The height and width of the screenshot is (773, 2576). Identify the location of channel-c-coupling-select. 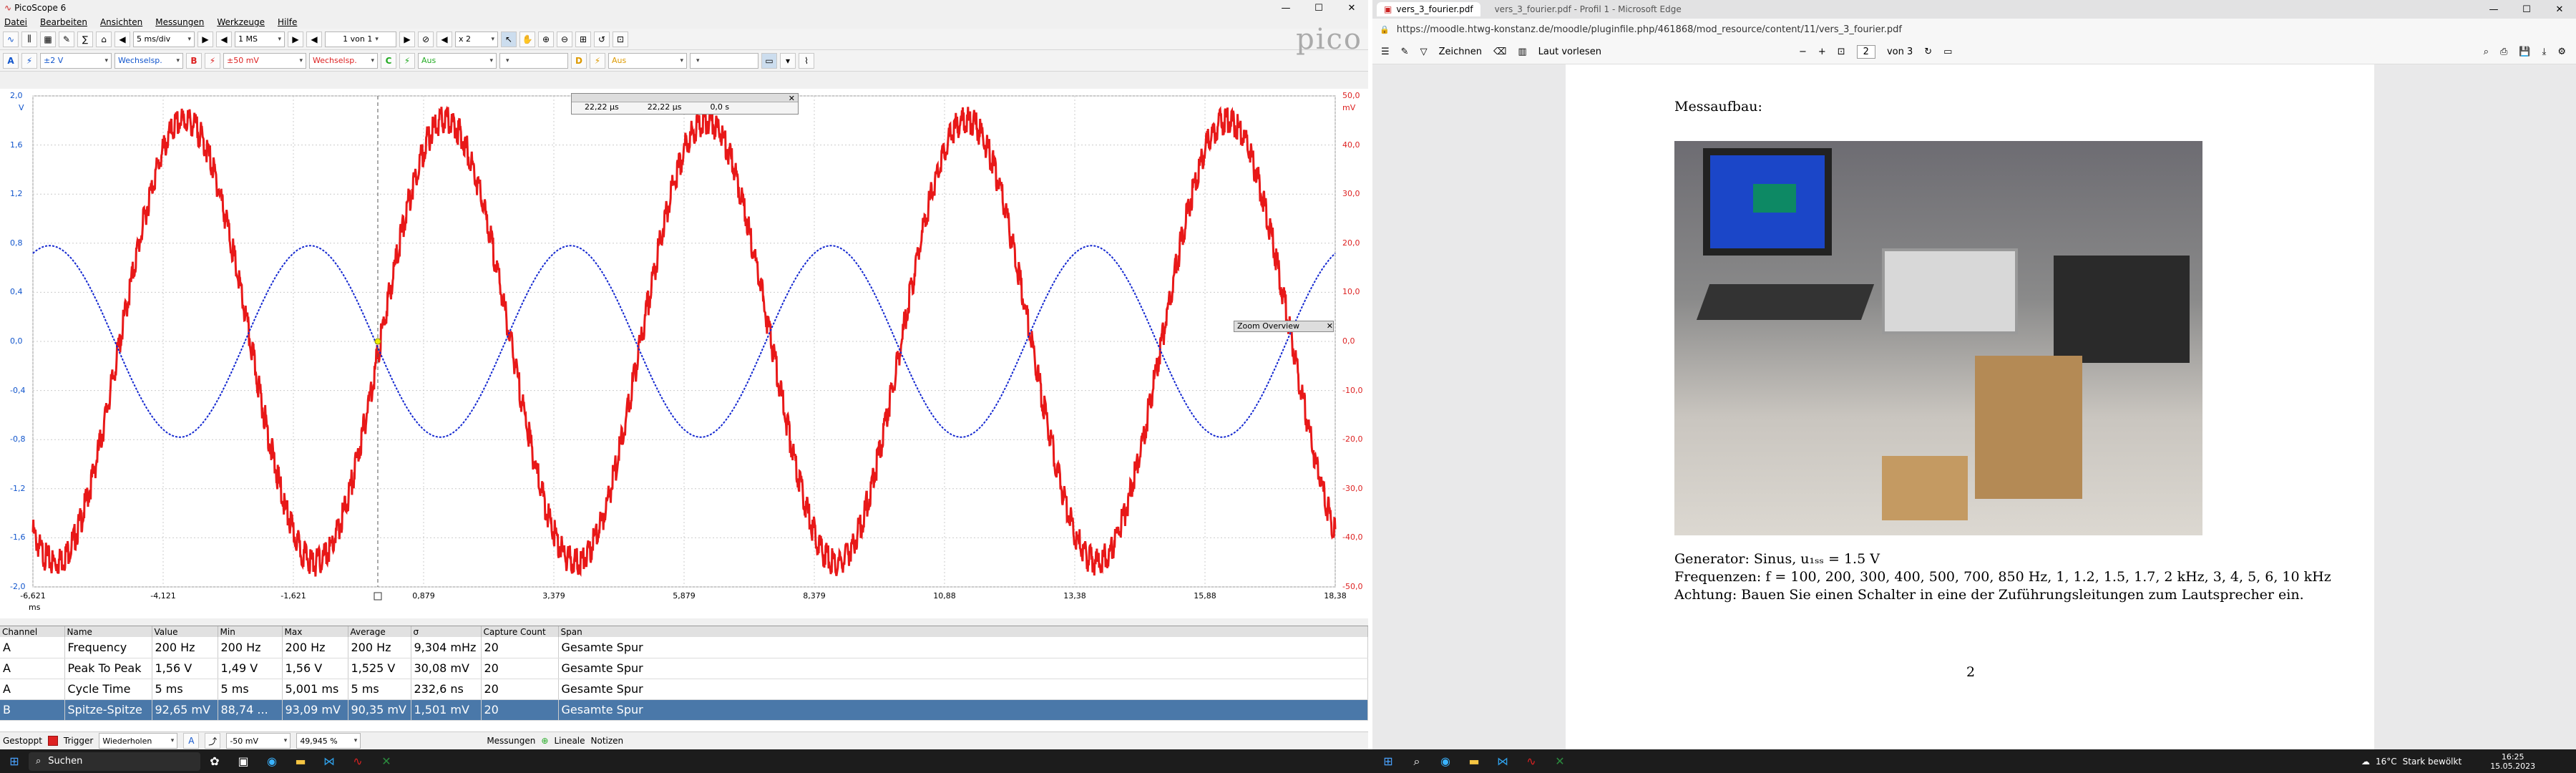
(533, 61).